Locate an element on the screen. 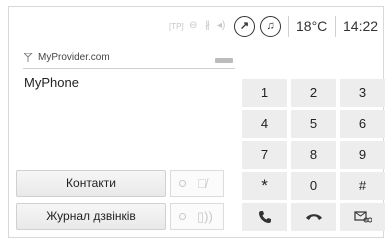 This screenshot has width=391, height=243. temperature-display: 18°C is located at coordinates (312, 26).